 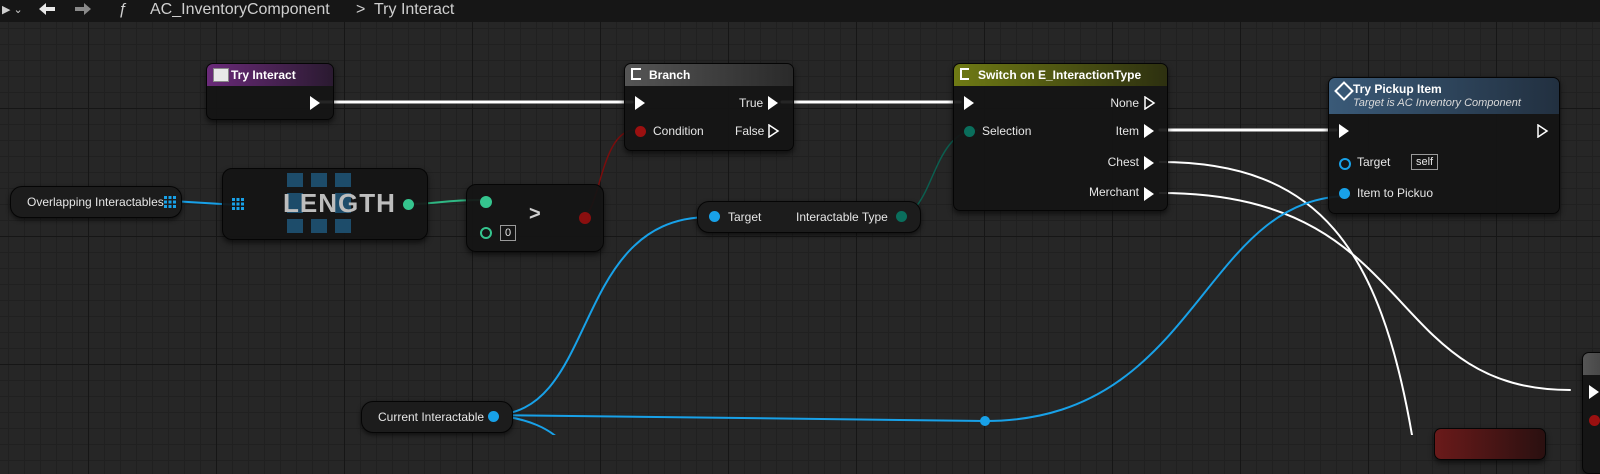 I want to click on false-exec-pin, so click(x=774, y=131).